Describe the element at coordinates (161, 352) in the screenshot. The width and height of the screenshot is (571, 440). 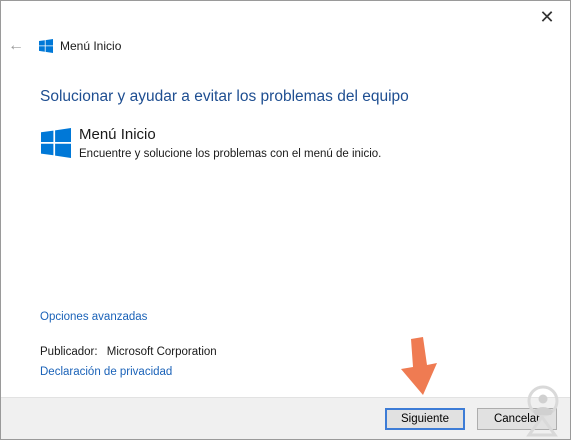
I see `publisher-value: Microsoft Corporation` at that location.